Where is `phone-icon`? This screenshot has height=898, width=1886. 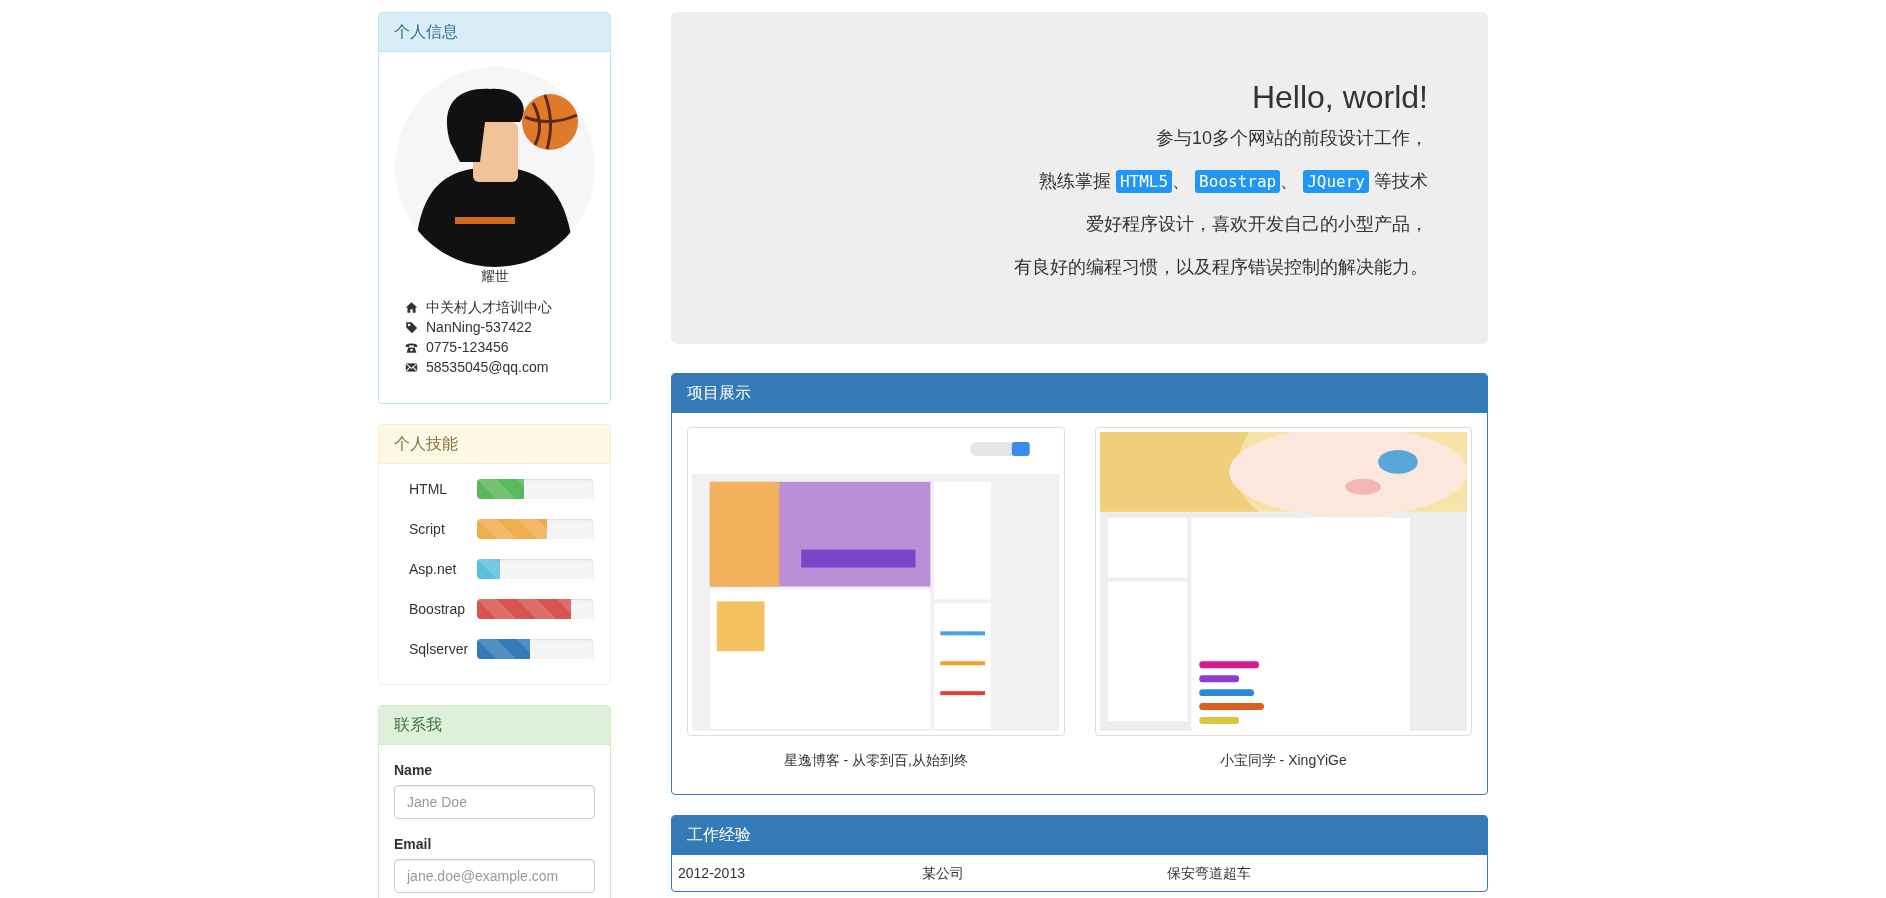 phone-icon is located at coordinates (411, 347).